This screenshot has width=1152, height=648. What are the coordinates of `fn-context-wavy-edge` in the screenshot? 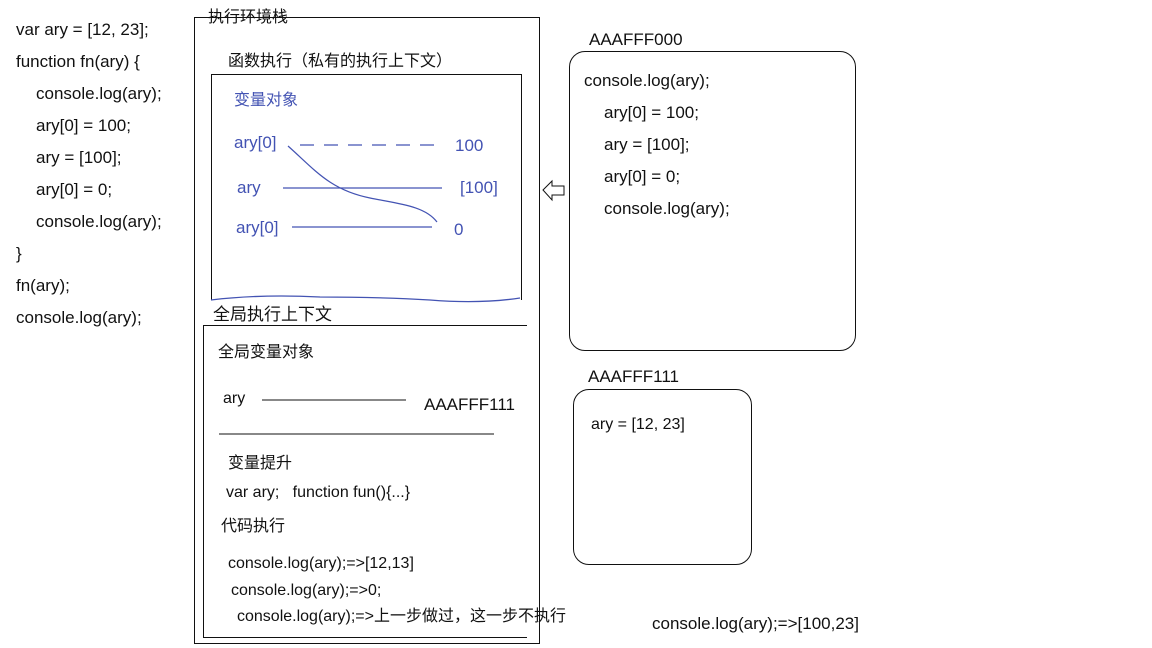 It's located at (365, 299).